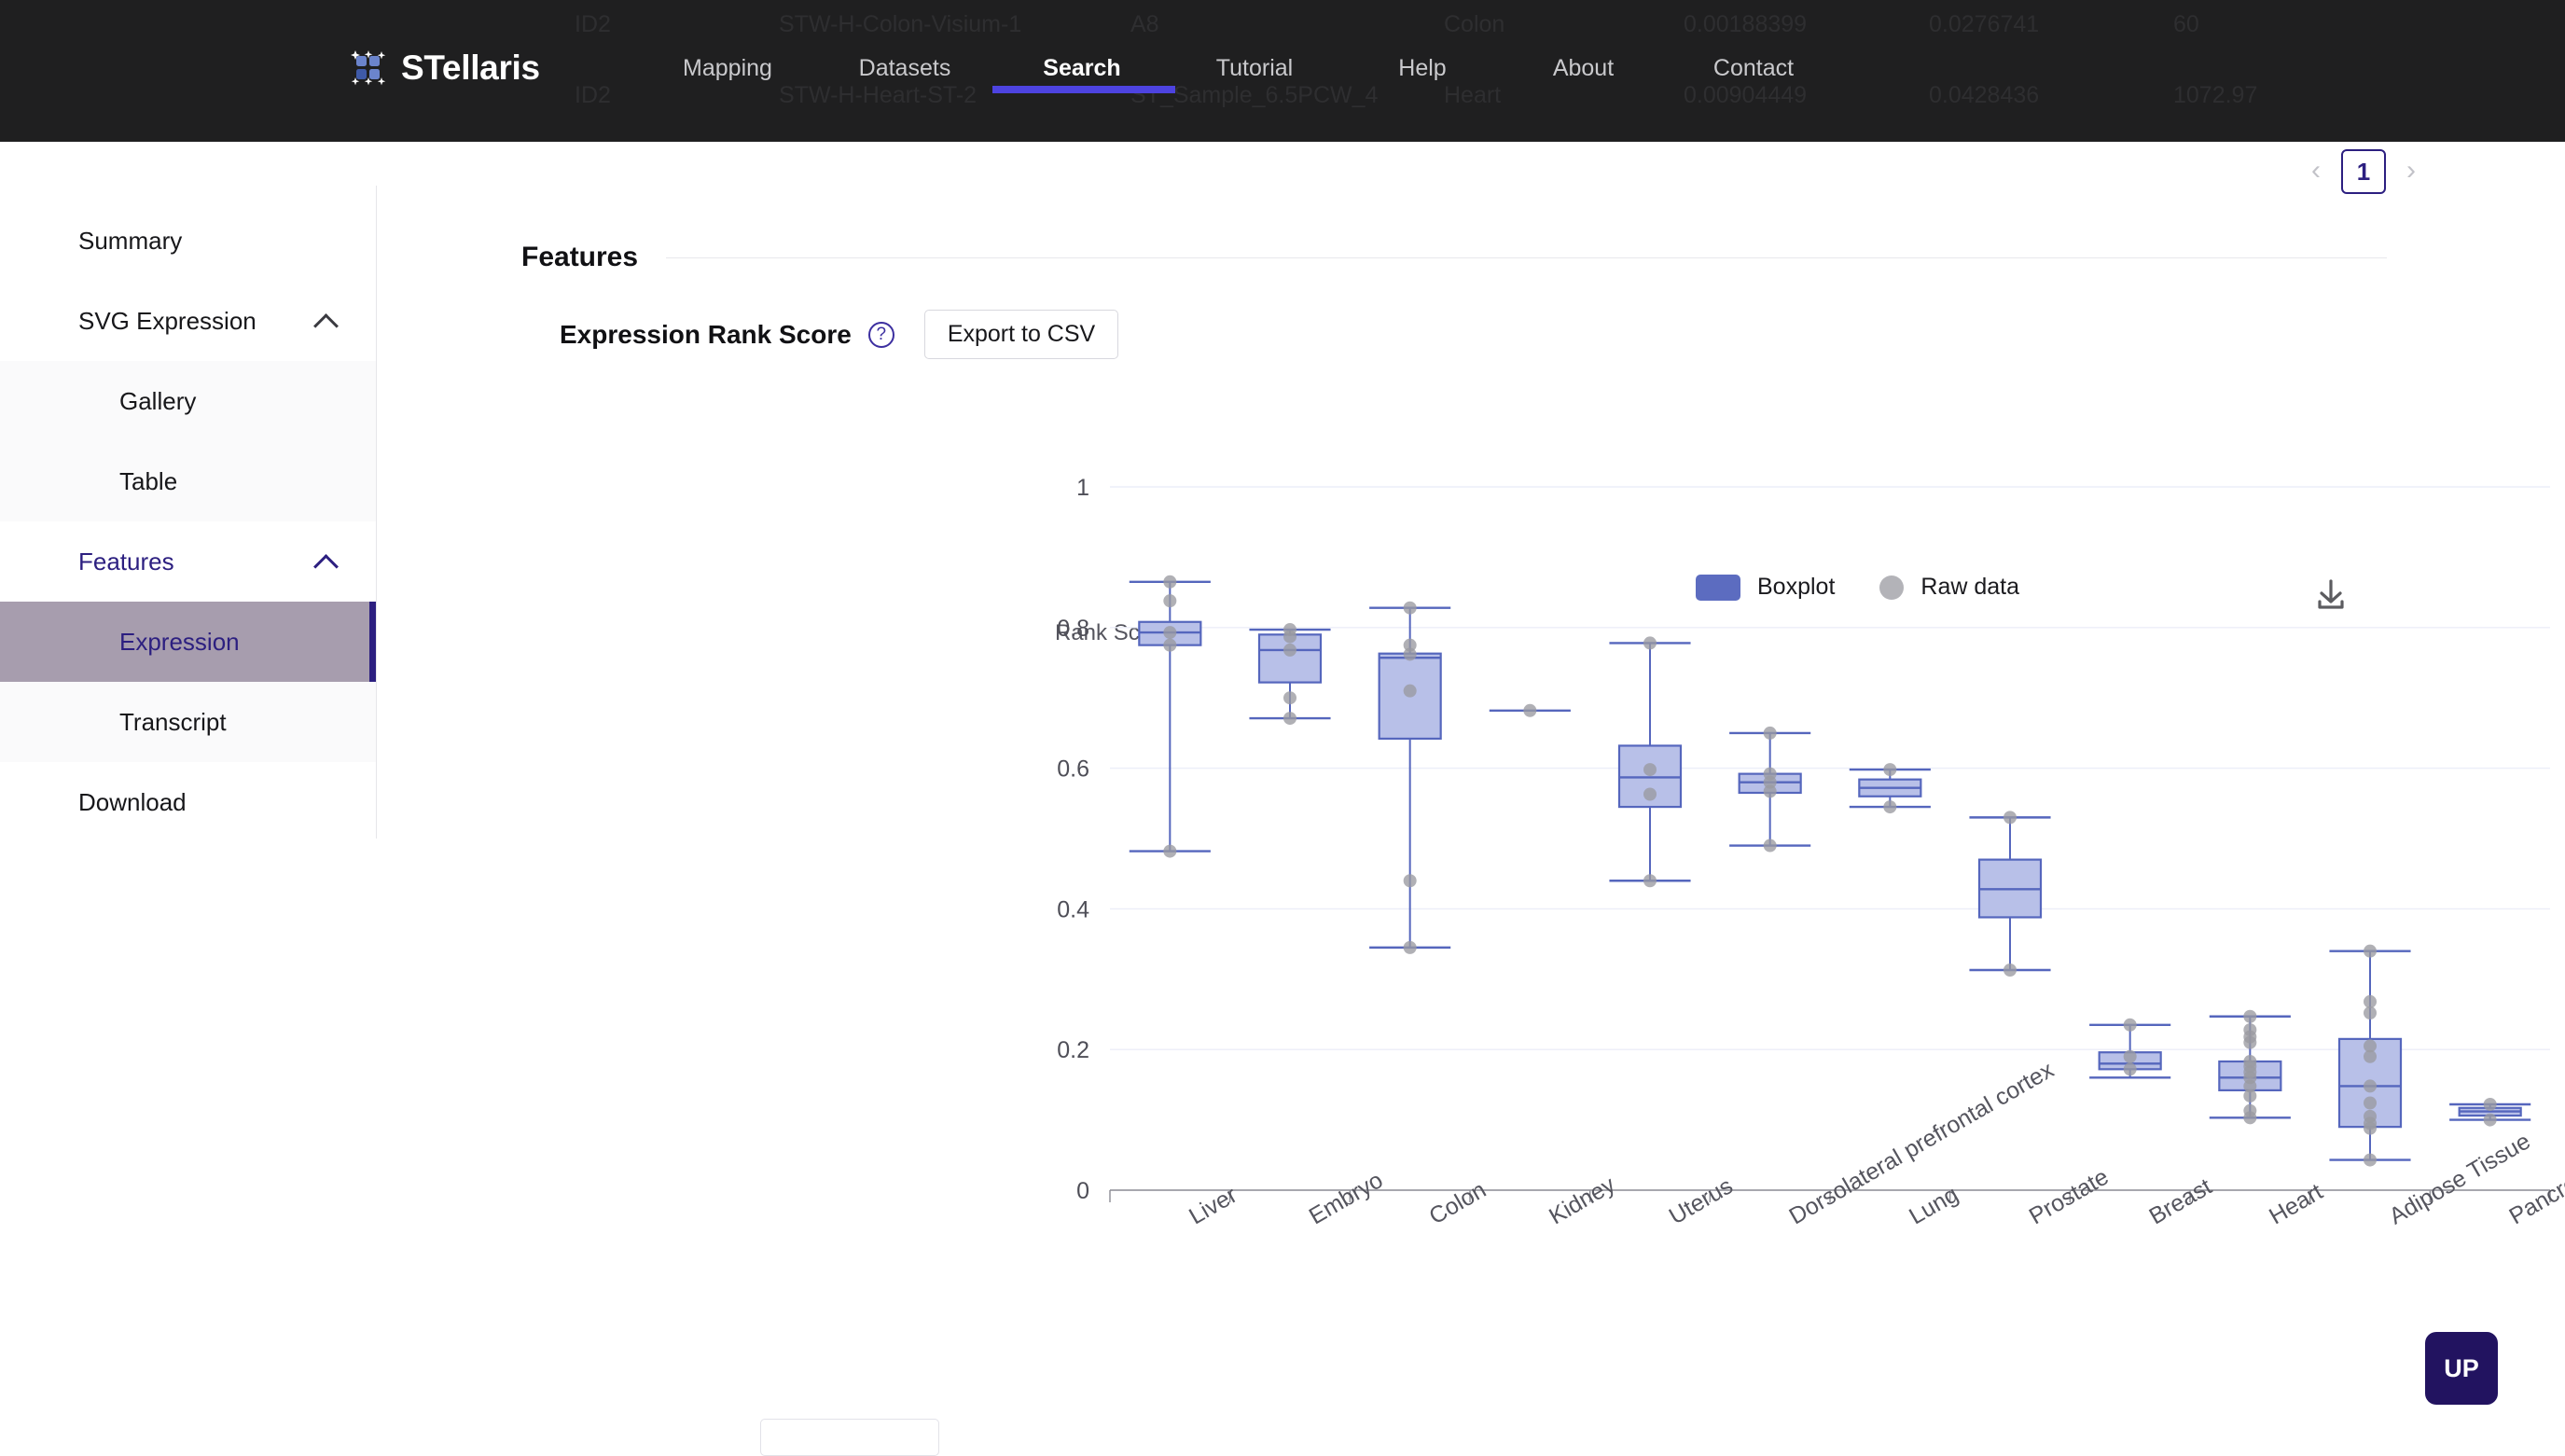  I want to click on svg-text: Lung, so click(1934, 1205).